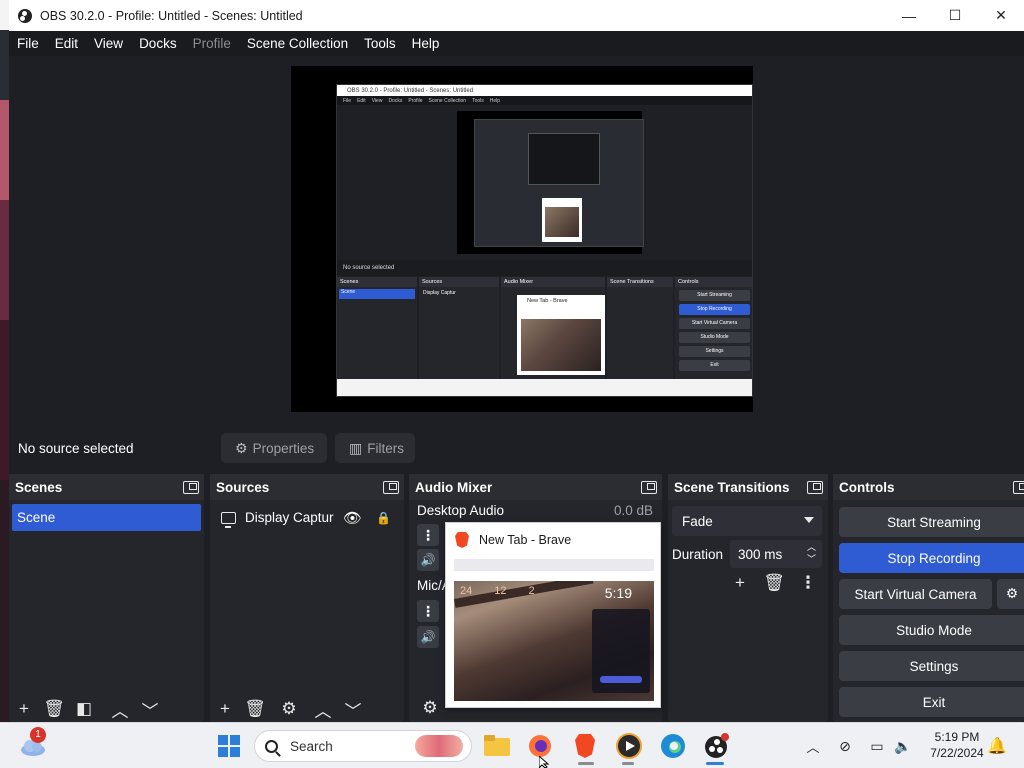 This screenshot has height=768, width=1024. Describe the element at coordinates (158, 43) in the screenshot. I see `menu-docks: Docks` at that location.